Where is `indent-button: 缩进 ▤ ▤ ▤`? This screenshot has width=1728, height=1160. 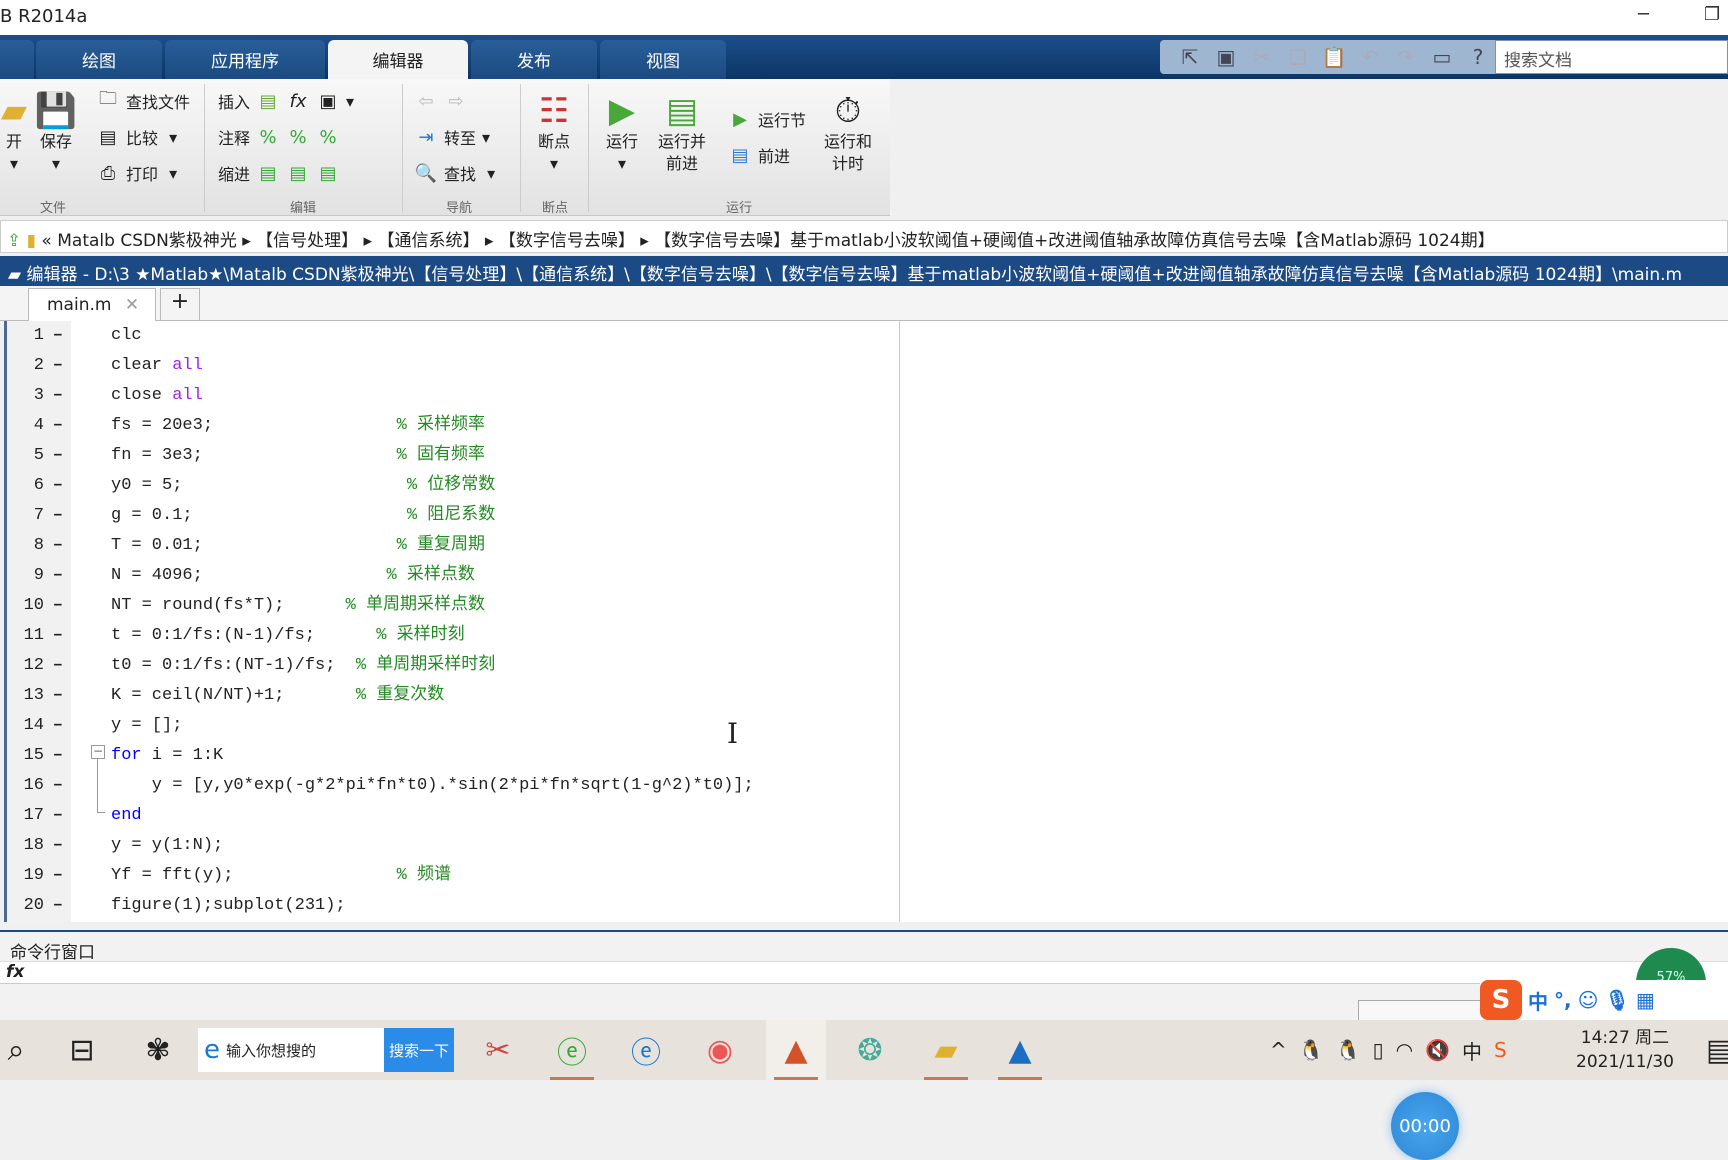
indent-button: 缩进 ▤ ▤ ▤ is located at coordinates (279, 173).